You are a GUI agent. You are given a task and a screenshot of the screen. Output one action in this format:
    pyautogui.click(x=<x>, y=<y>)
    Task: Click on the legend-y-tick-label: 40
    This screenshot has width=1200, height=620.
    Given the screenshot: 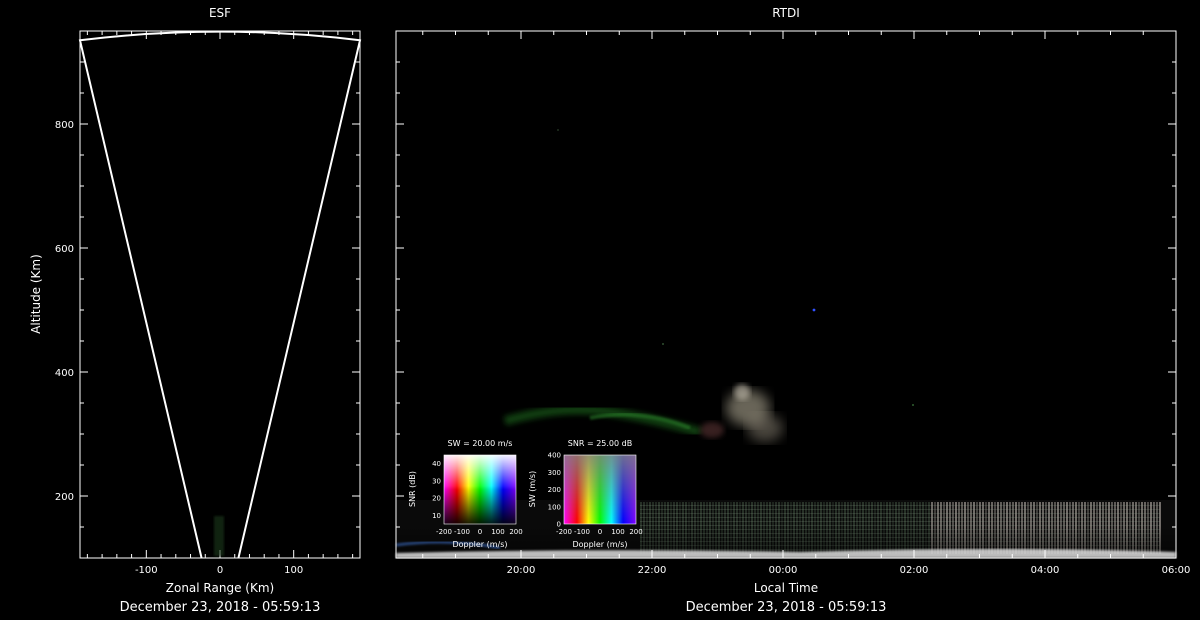 What is the action you would take?
    pyautogui.click(x=436, y=464)
    